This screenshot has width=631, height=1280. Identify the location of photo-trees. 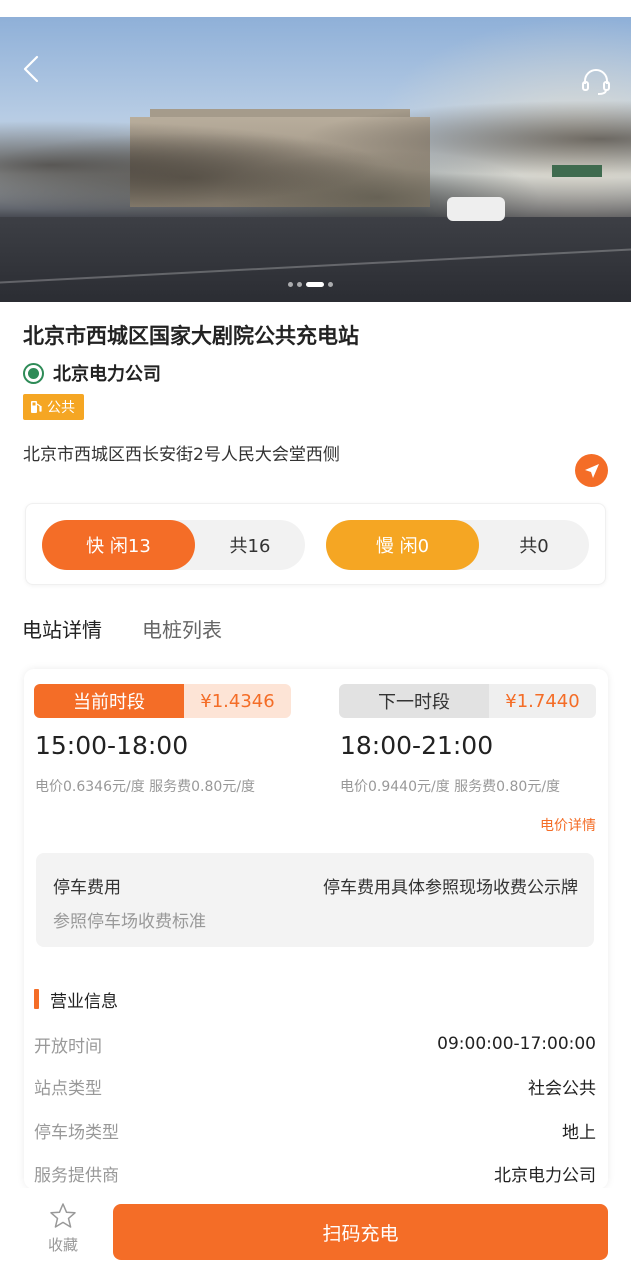
(315, 152).